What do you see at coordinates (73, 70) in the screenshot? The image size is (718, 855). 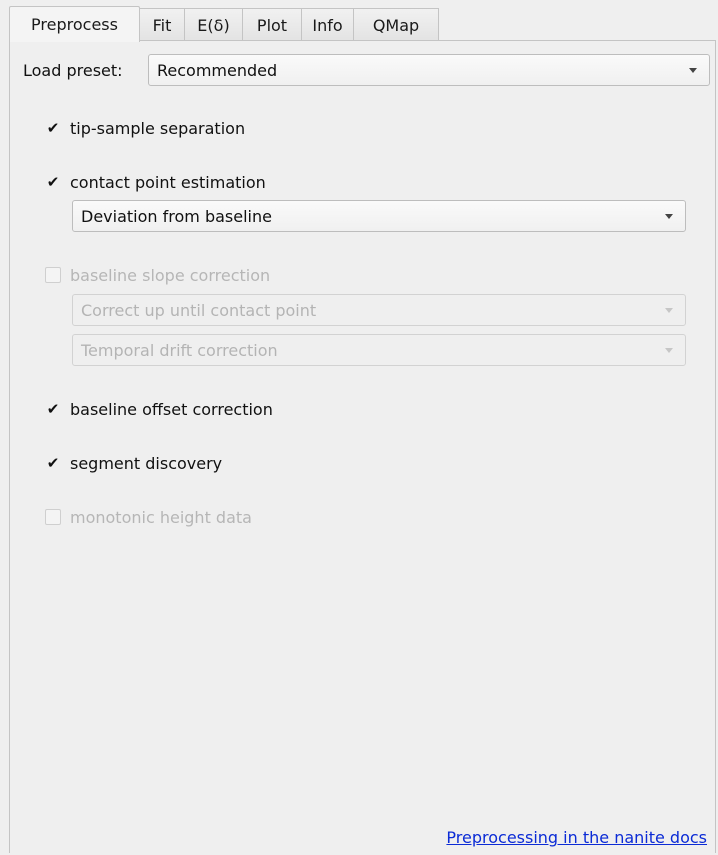 I see `preset-label: Load preset:` at bounding box center [73, 70].